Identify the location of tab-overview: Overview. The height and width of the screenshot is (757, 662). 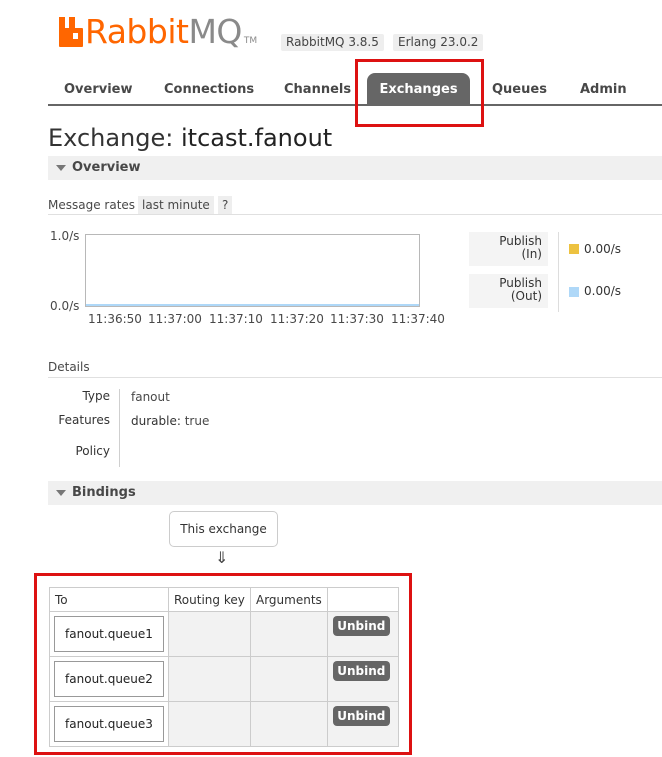
(98, 89).